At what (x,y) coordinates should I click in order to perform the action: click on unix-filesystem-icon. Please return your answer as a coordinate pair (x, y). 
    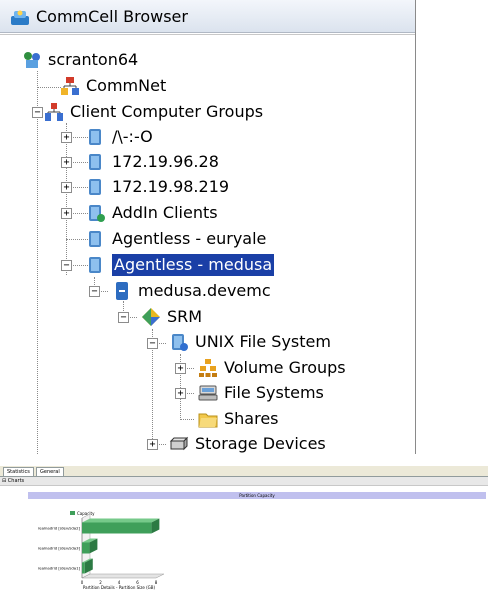
    Looking at the image, I should click on (180, 342).